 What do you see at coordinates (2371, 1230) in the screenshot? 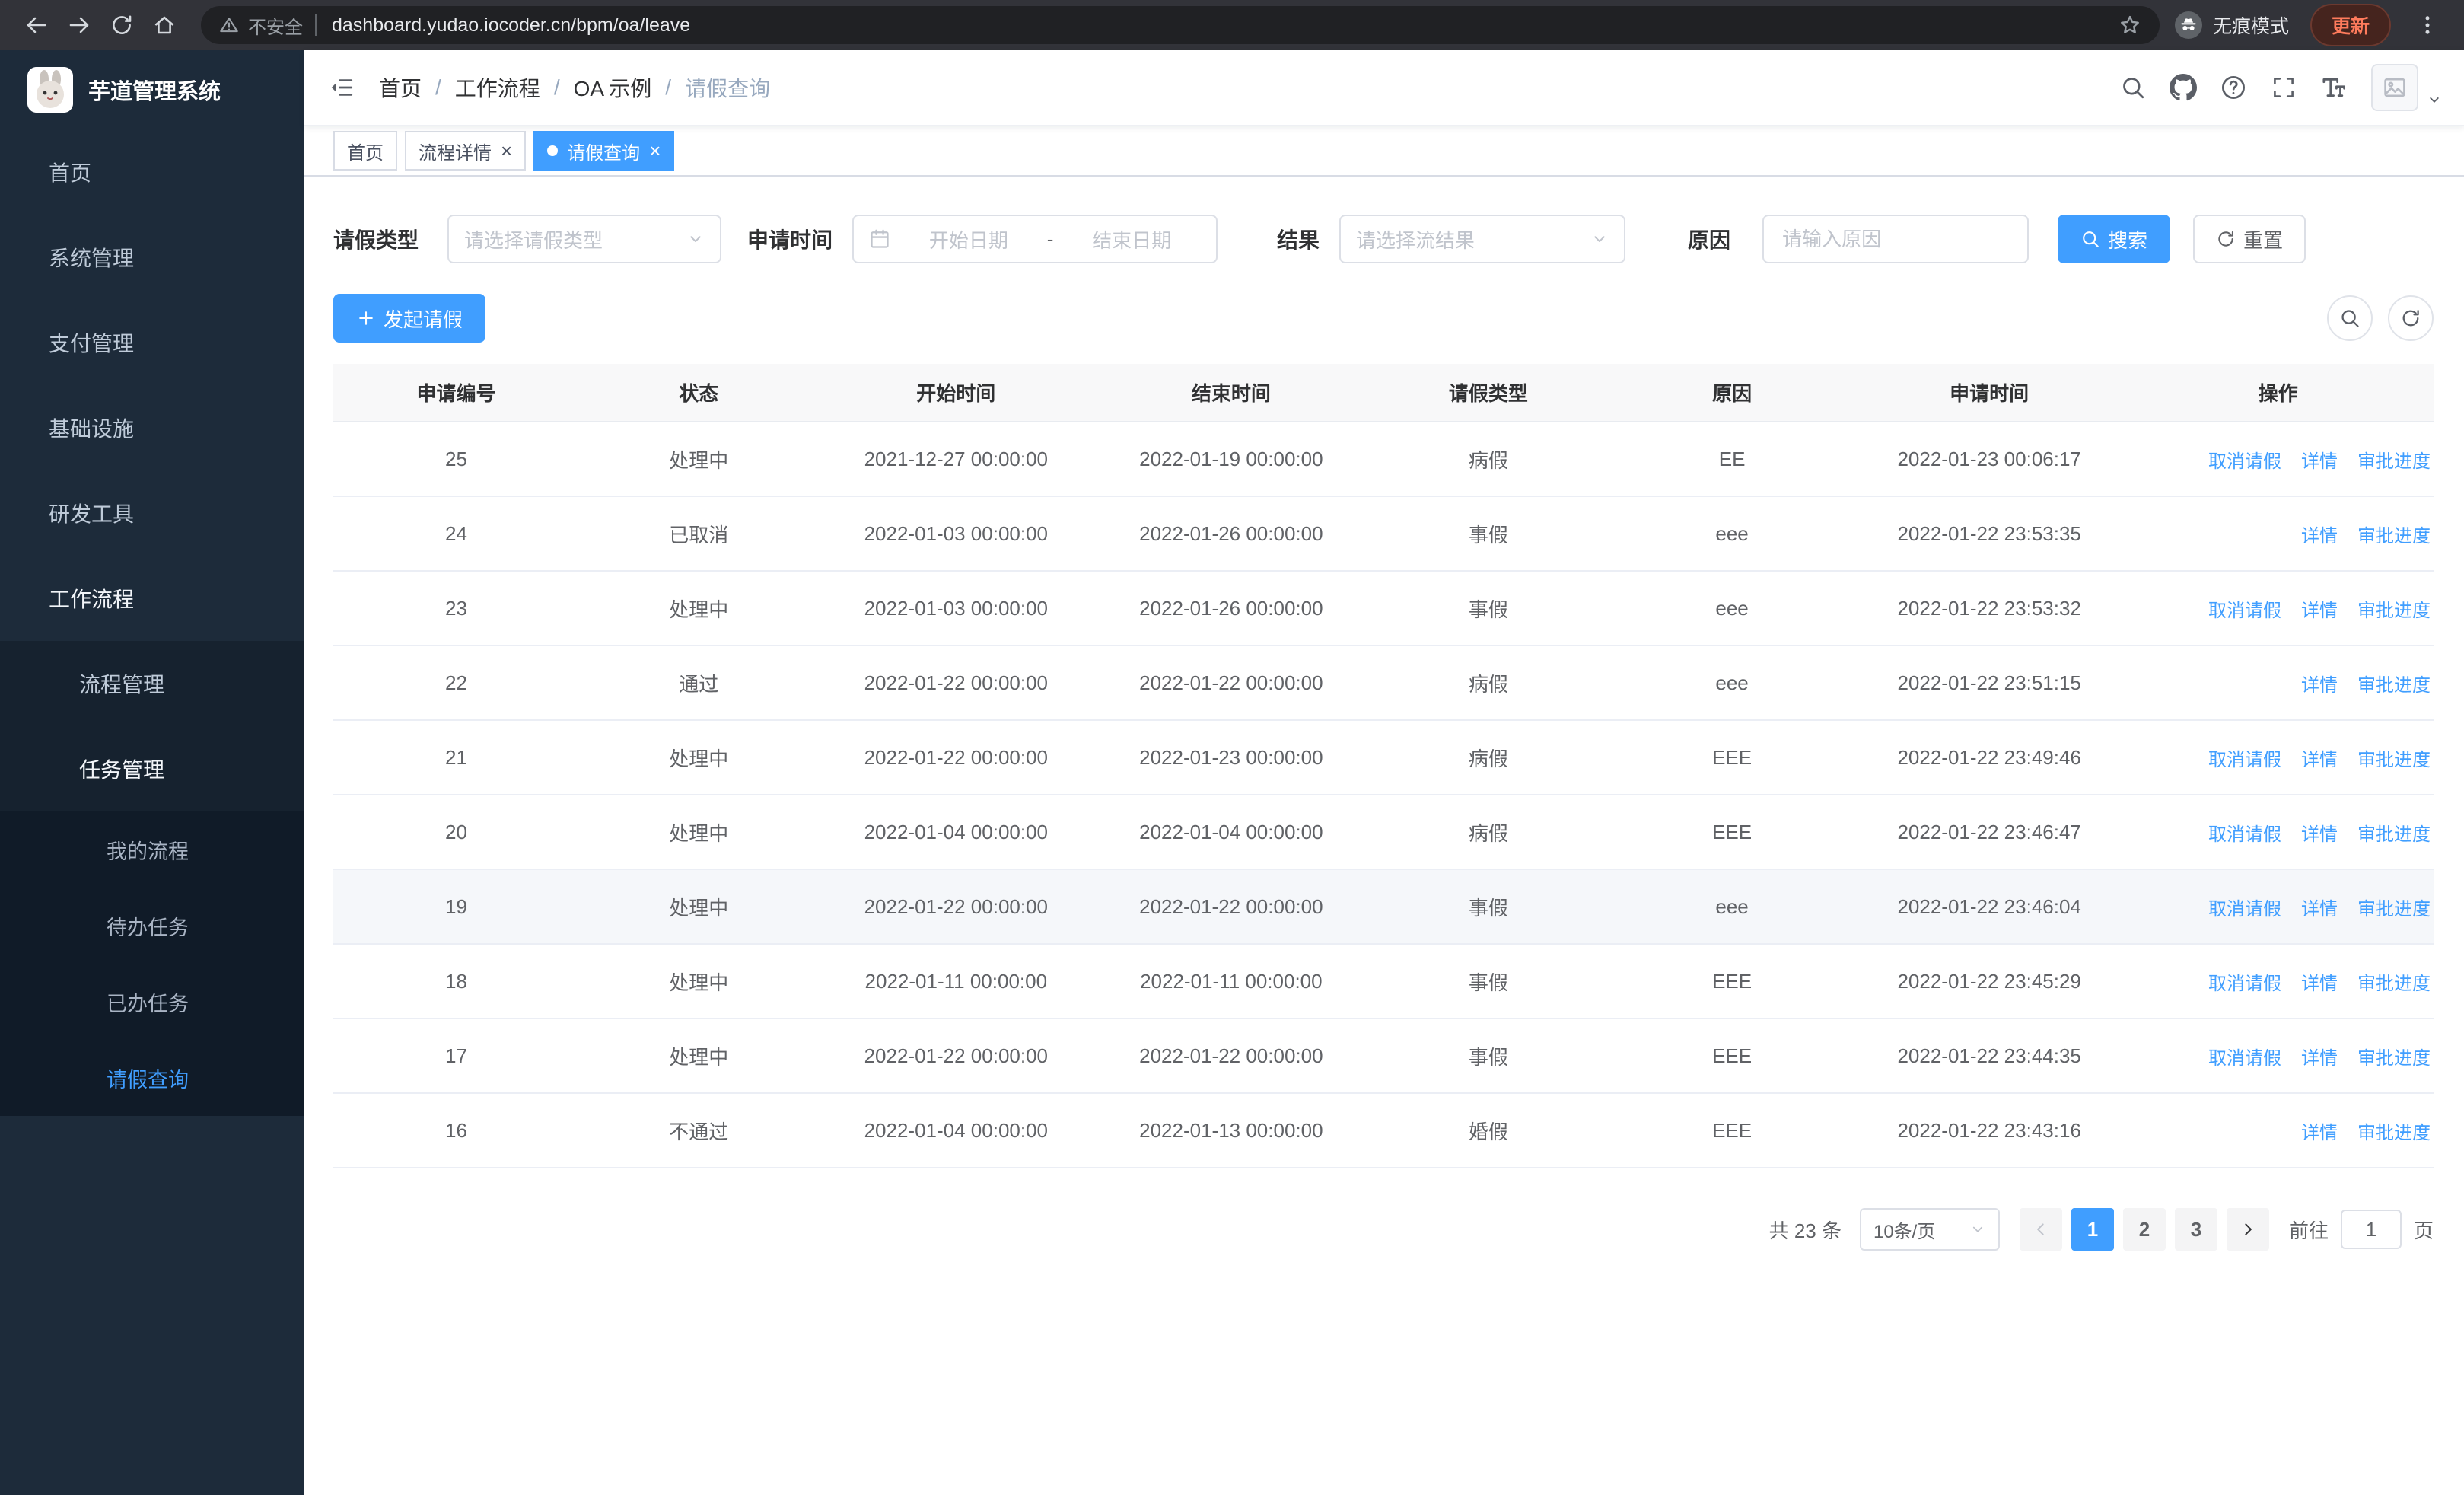
I see `goto-page-input` at bounding box center [2371, 1230].